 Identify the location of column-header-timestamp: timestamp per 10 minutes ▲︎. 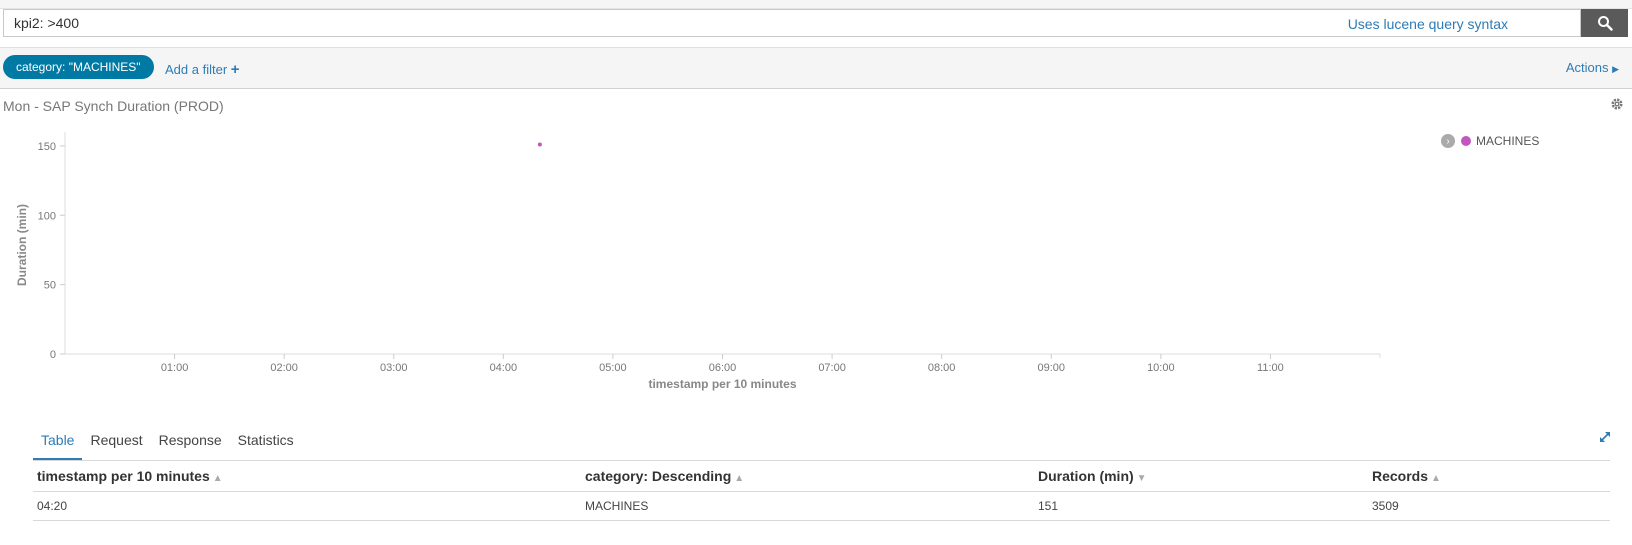
(307, 476).